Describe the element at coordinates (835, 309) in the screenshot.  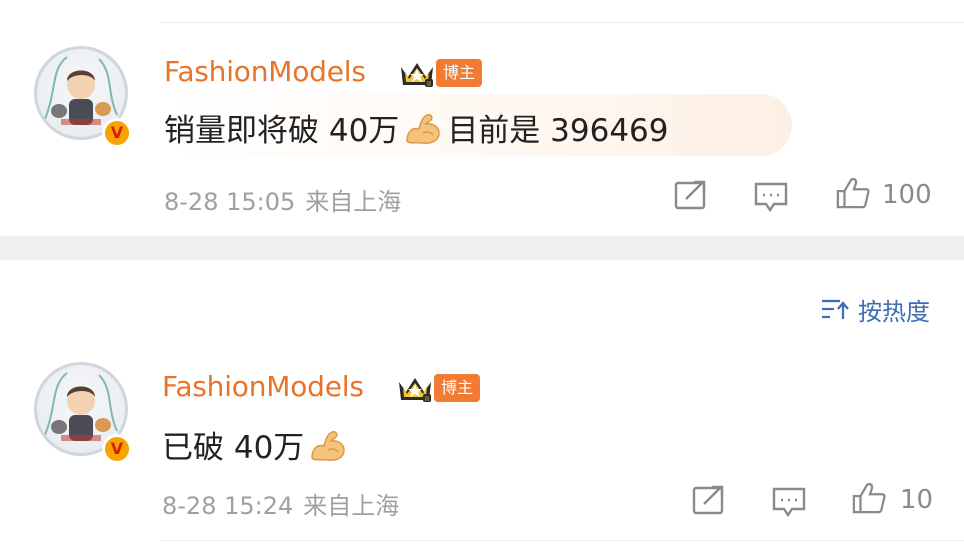
I see `sort-icon` at that location.